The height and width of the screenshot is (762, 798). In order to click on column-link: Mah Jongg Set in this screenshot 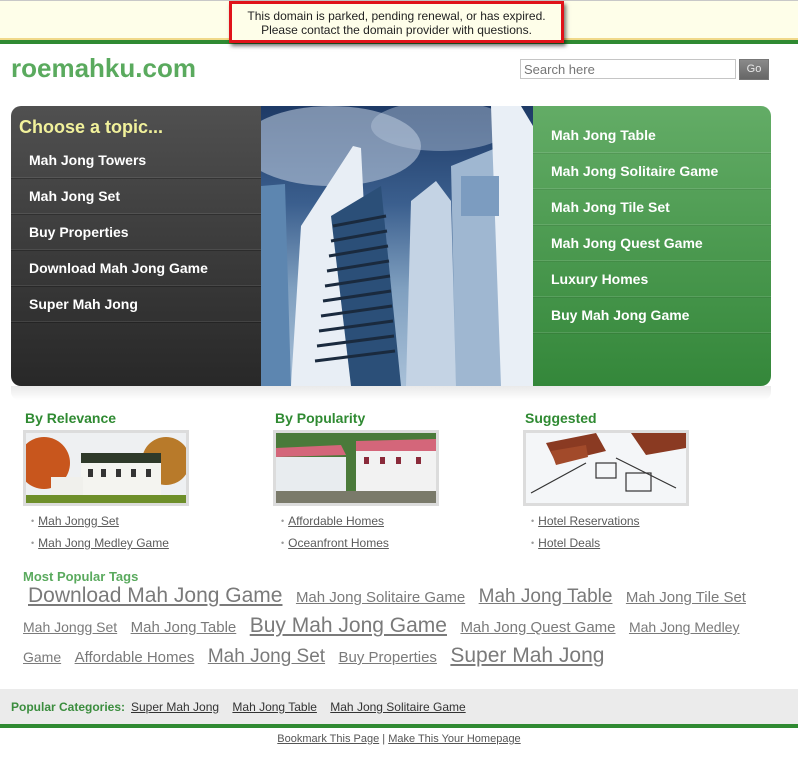, I will do `click(78, 521)`.